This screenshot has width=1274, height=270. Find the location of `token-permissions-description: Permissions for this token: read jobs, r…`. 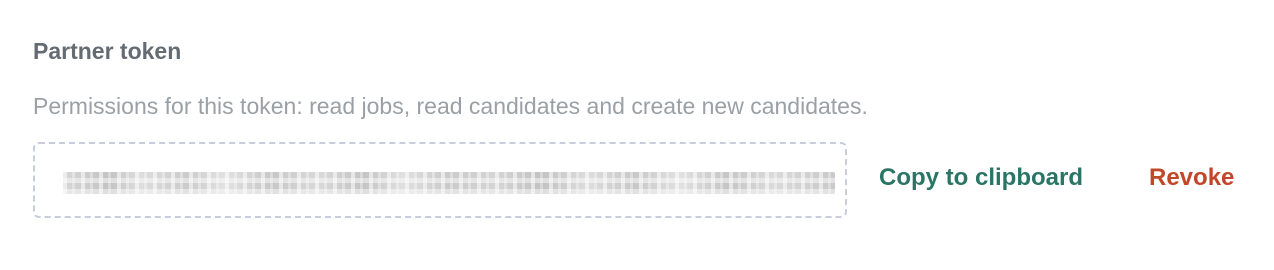

token-permissions-description: Permissions for this token: read jobs, r… is located at coordinates (450, 106).